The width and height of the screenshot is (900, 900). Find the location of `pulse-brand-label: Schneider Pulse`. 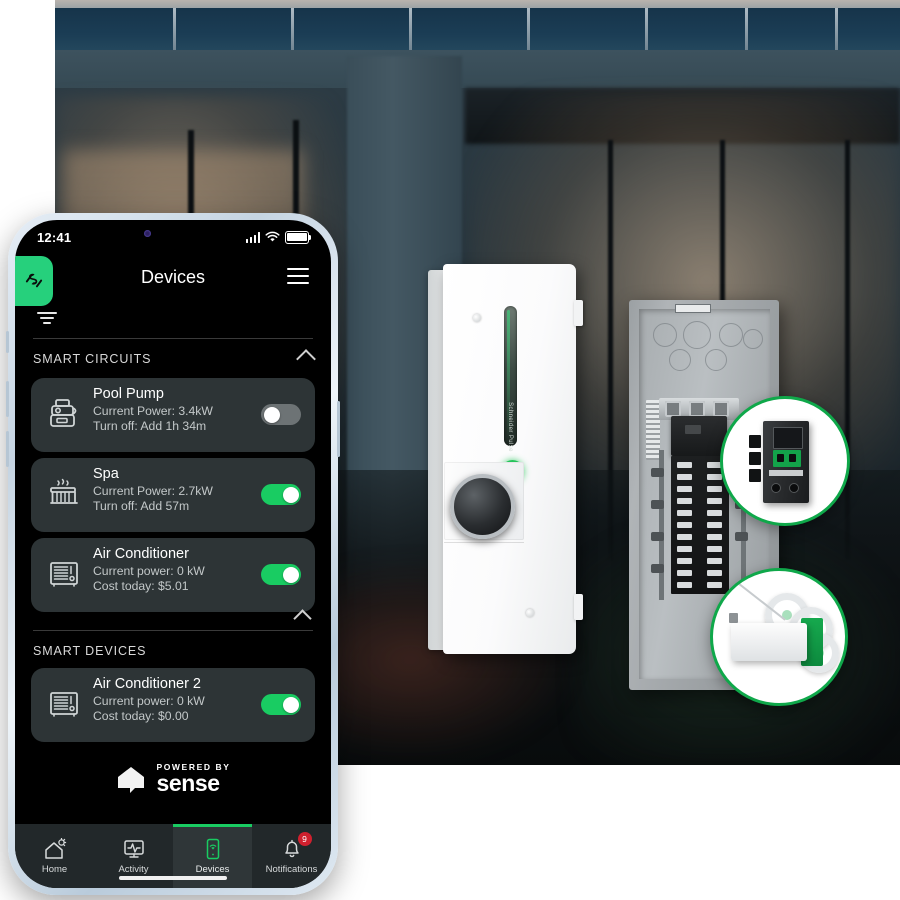

pulse-brand-label: Schneider Pulse is located at coordinates (510, 427).